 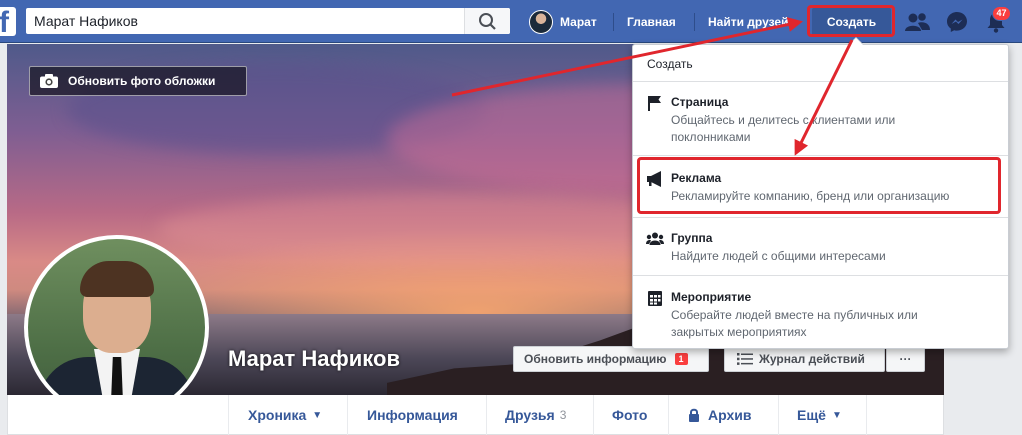 I want to click on highlight-ad-menu-item, so click(x=819, y=185).